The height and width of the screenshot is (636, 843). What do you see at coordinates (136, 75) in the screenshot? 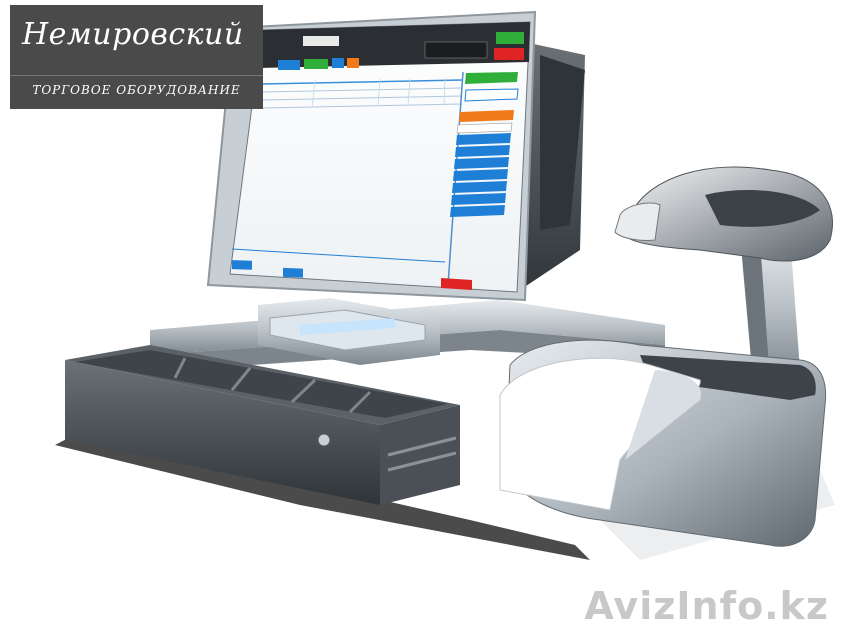
I see `brand-logo-divider` at bounding box center [136, 75].